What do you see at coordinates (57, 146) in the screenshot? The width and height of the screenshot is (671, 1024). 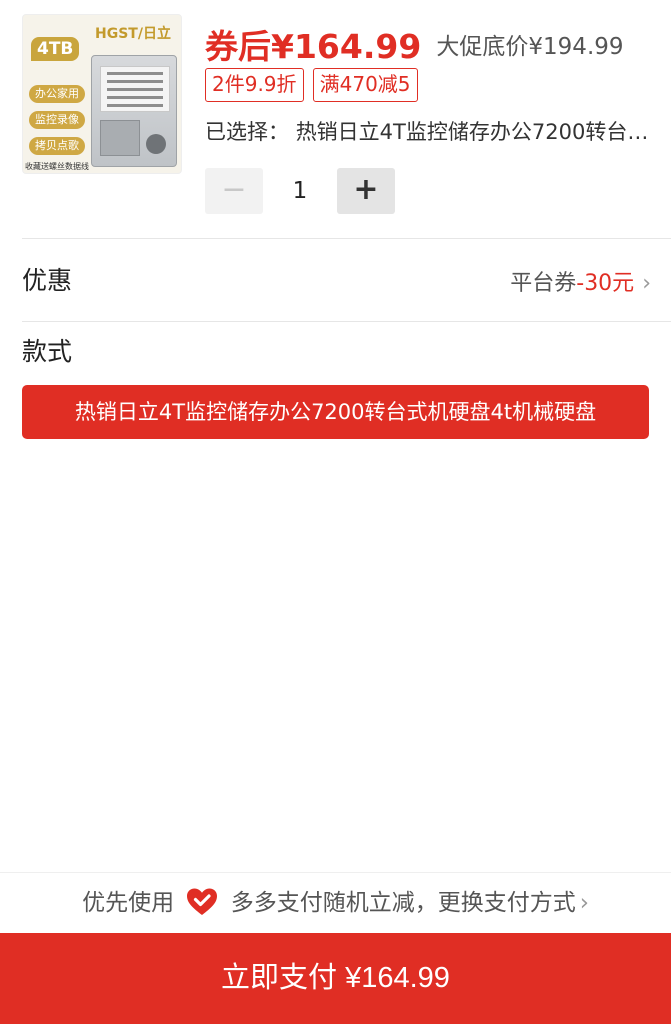 I see `thumb-tag: 拷贝点歌` at bounding box center [57, 146].